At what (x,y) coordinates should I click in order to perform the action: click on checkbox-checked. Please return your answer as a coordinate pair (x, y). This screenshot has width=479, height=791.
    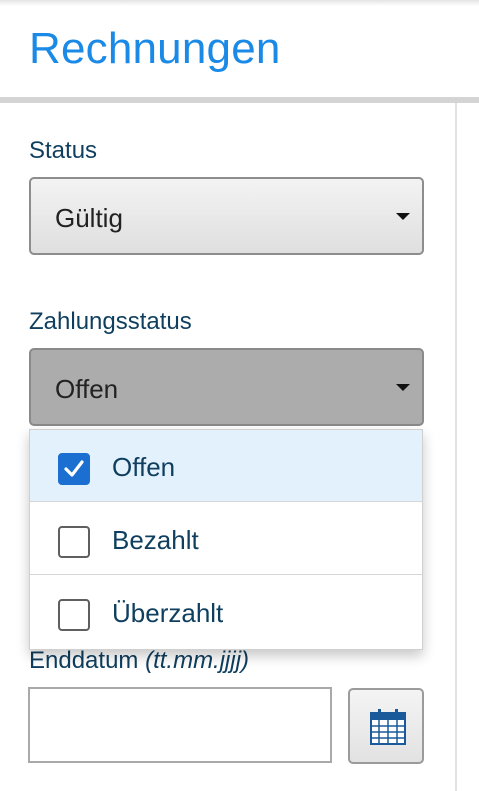
    Looking at the image, I should click on (74, 469).